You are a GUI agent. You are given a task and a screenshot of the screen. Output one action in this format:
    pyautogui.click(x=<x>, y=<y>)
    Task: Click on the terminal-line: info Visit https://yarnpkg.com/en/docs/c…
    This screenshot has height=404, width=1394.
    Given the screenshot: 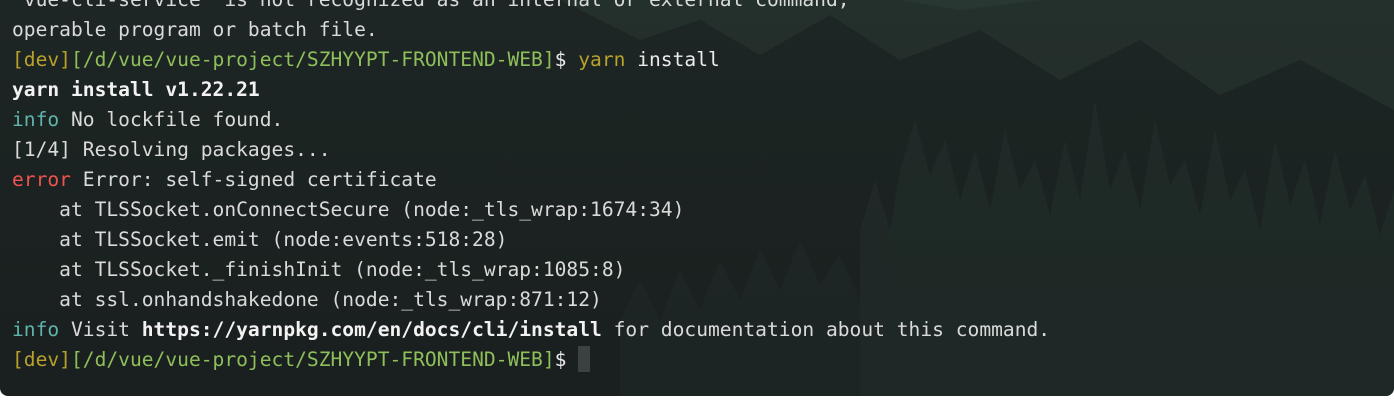 What is the action you would take?
    pyautogui.click(x=531, y=330)
    